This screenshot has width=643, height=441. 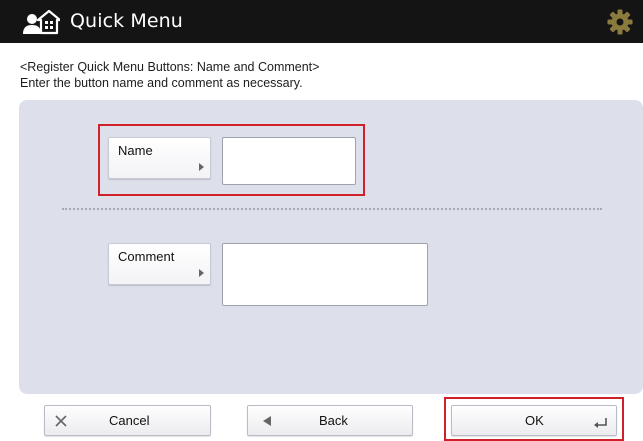 What do you see at coordinates (289, 161) in the screenshot?
I see `name-field` at bounding box center [289, 161].